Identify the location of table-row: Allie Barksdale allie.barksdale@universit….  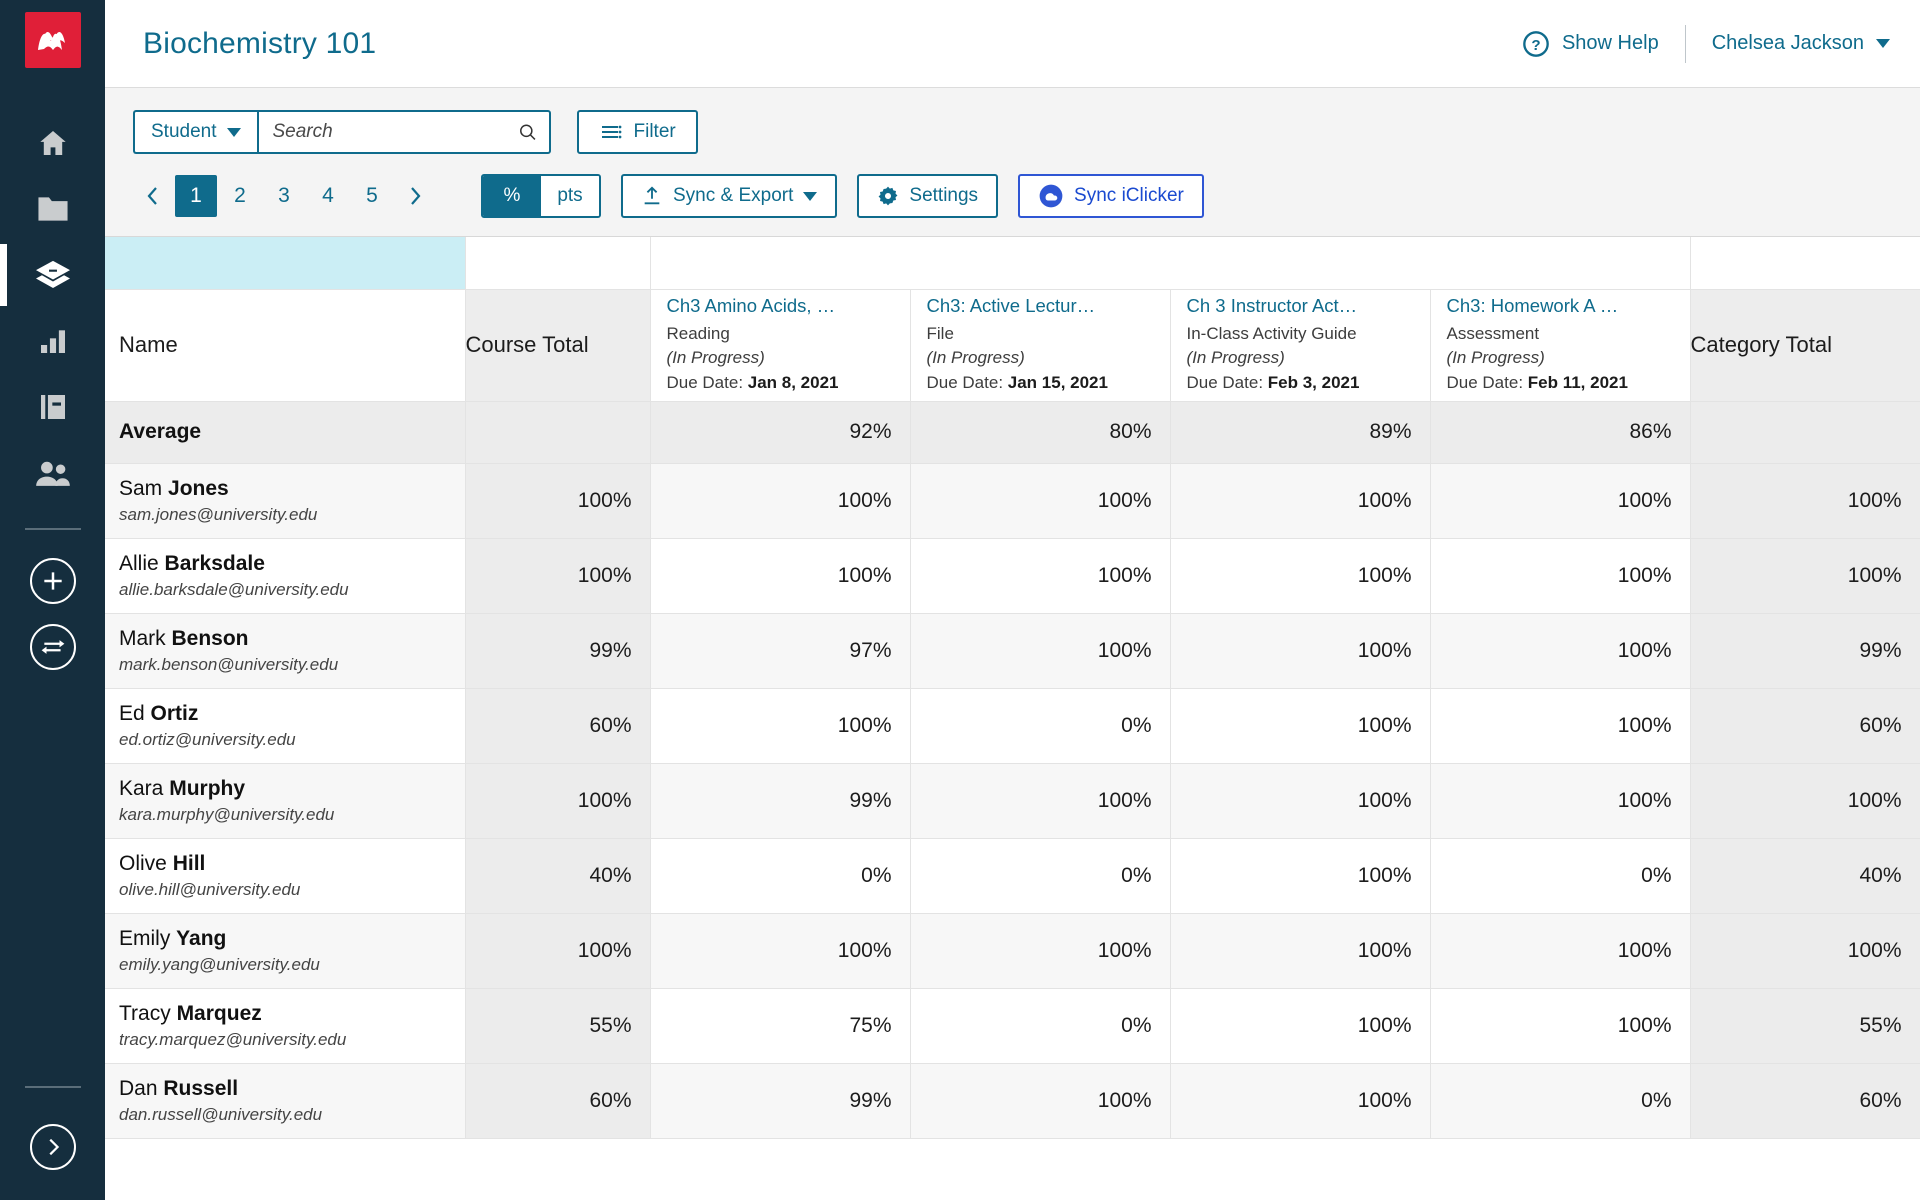
(1012, 576).